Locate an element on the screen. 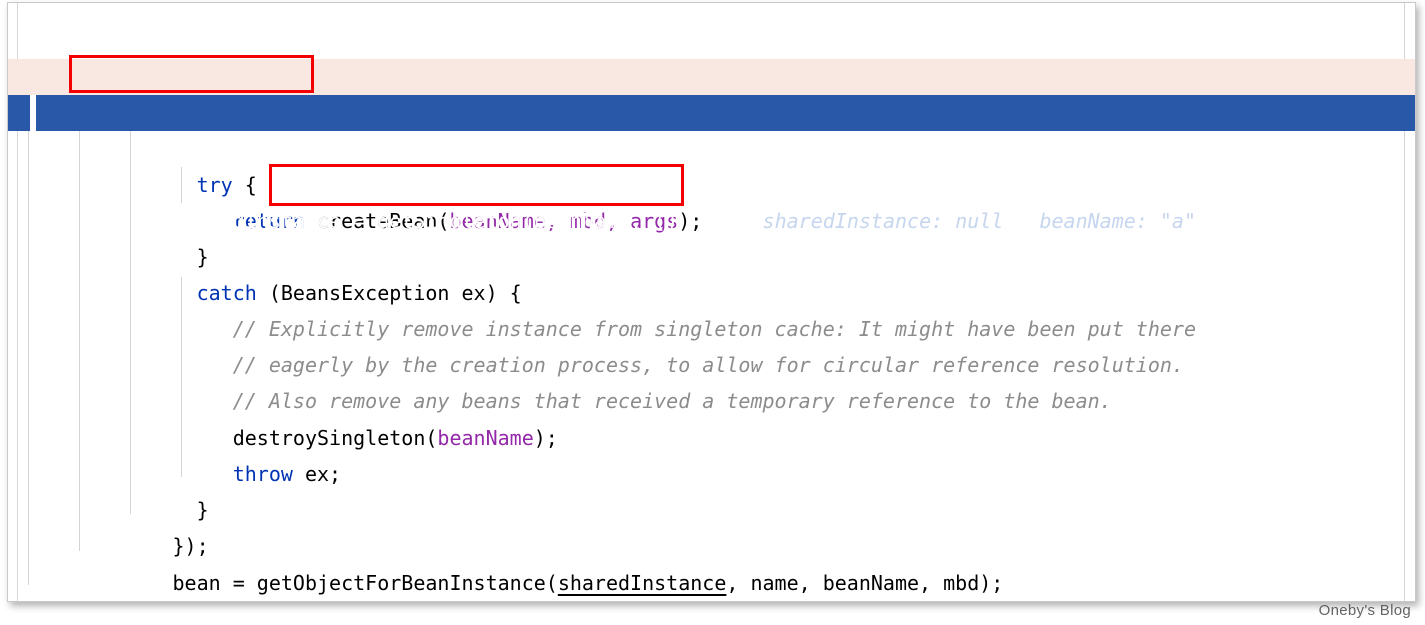 This screenshot has height=625, width=1425. selection-left-band is located at coordinates (24, 113).